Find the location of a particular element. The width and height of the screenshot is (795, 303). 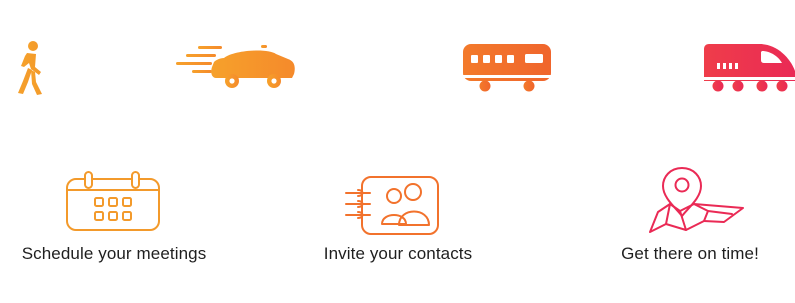

train-icon is located at coordinates (749, 69).